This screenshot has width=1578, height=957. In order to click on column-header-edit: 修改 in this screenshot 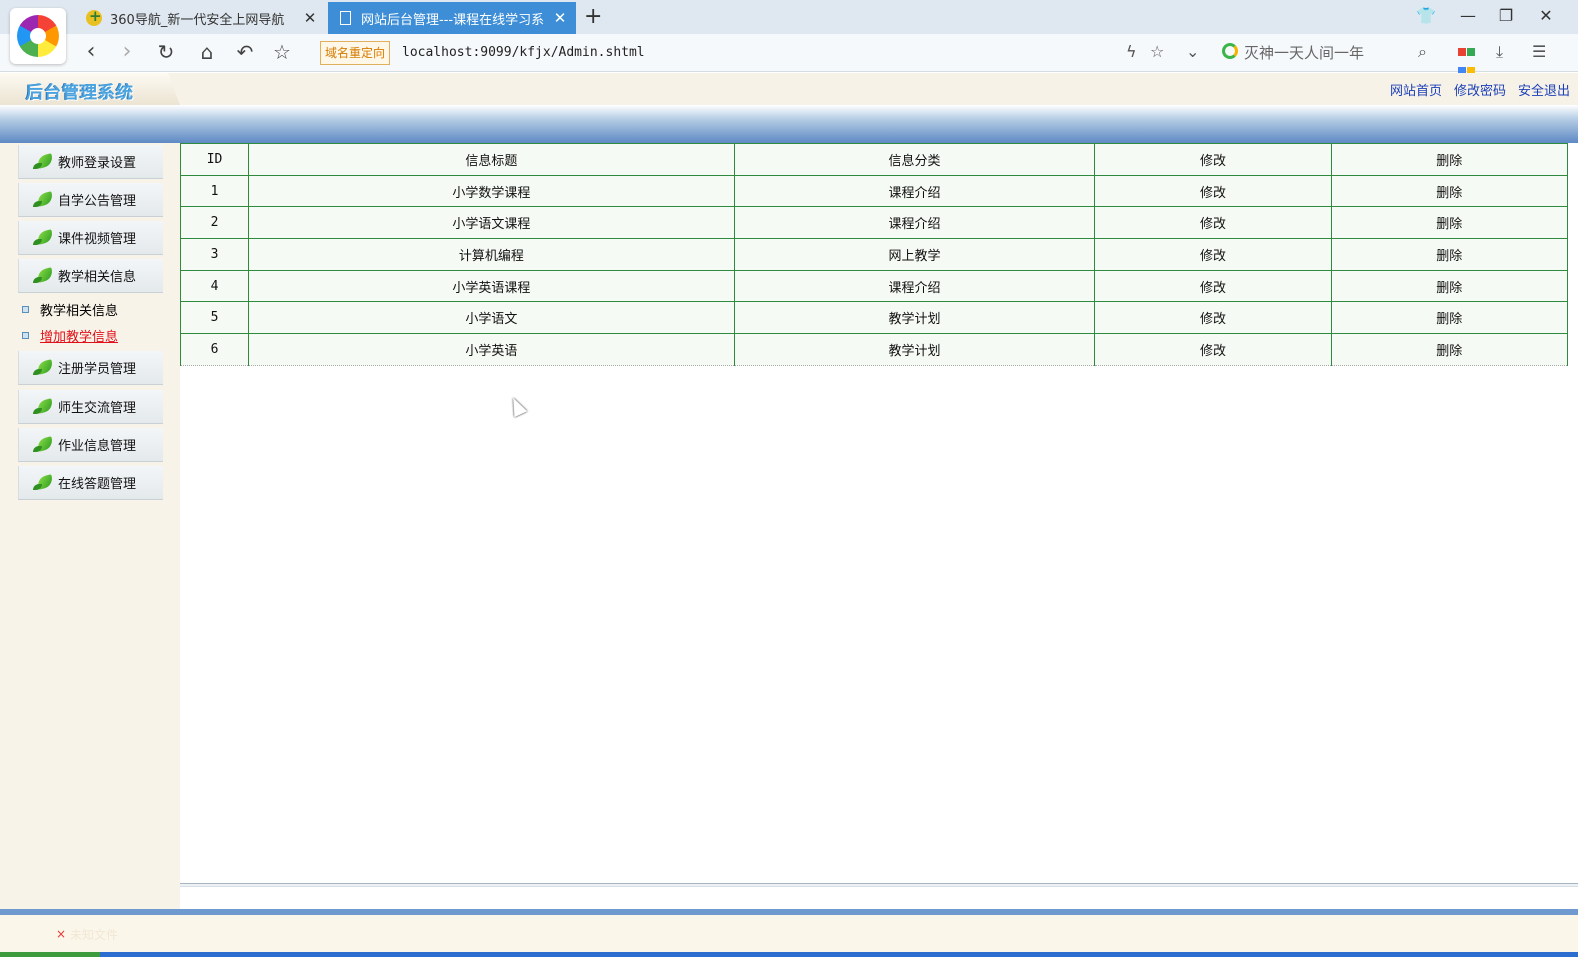, I will do `click(1213, 159)`.